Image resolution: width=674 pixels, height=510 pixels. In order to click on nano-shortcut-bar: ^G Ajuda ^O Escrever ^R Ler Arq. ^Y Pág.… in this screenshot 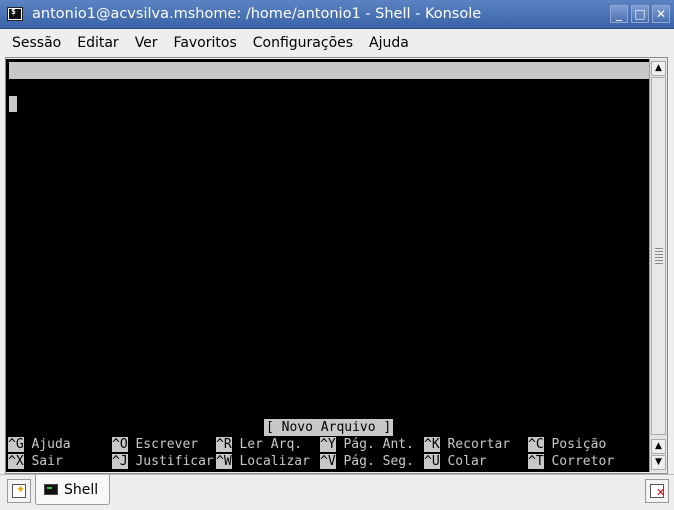, I will do `click(328, 453)`.